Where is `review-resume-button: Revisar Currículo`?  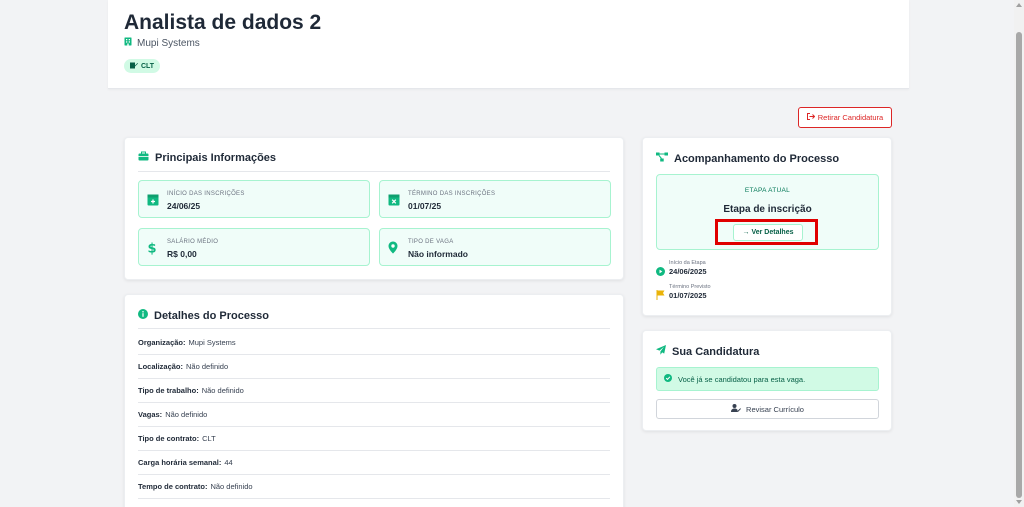 review-resume-button: Revisar Currículo is located at coordinates (767, 409).